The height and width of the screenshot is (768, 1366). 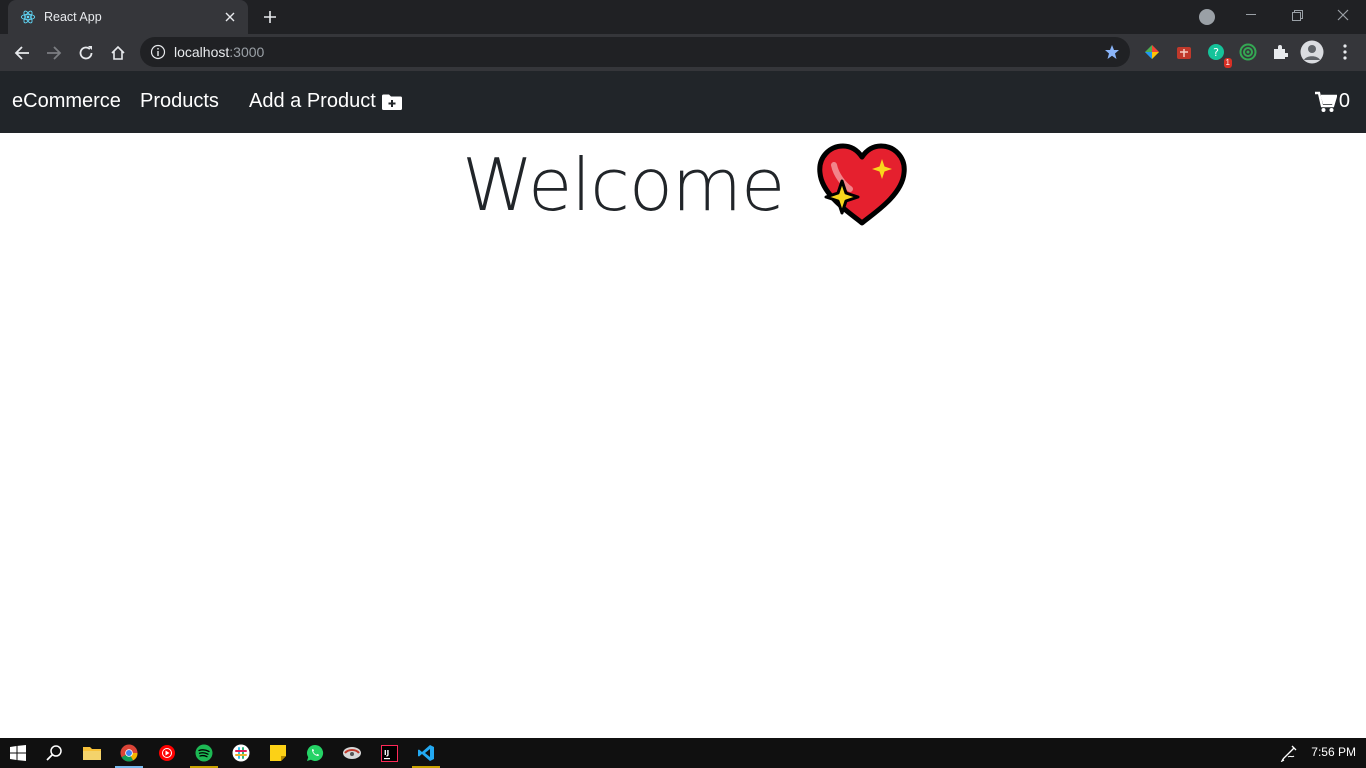 What do you see at coordinates (230, 17) in the screenshot?
I see `close-tab-icon` at bounding box center [230, 17].